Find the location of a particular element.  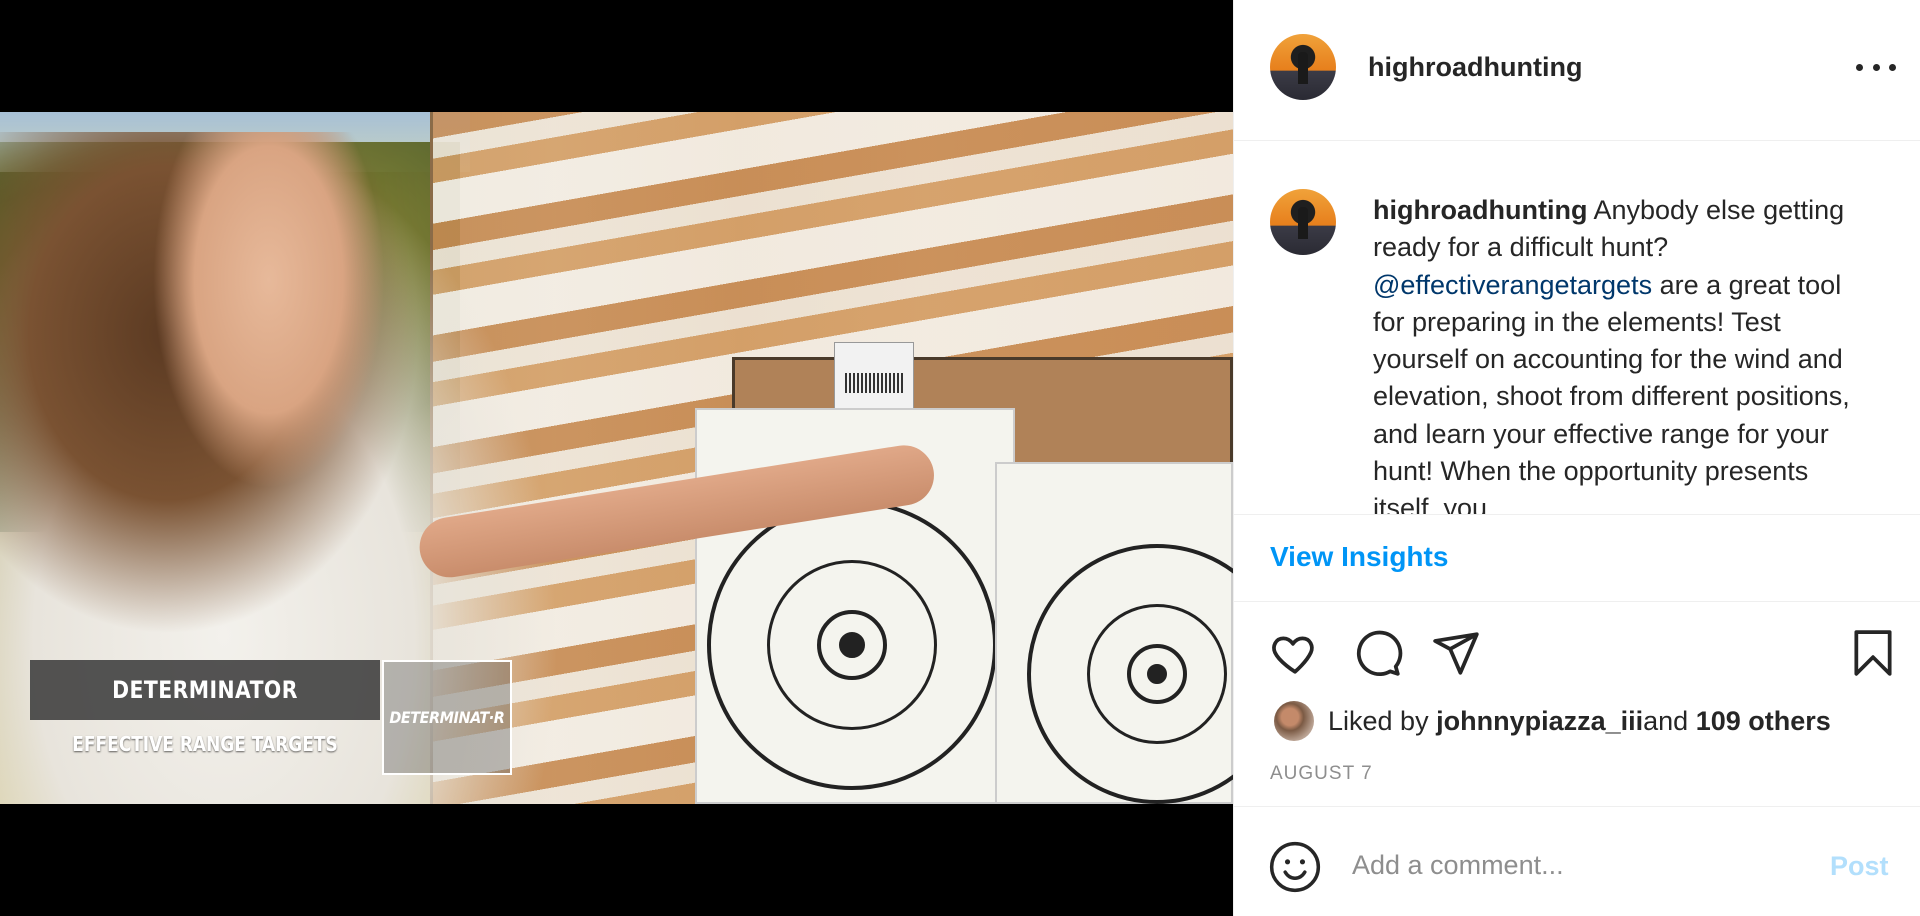

liker-avatar is located at coordinates (1294, 721).